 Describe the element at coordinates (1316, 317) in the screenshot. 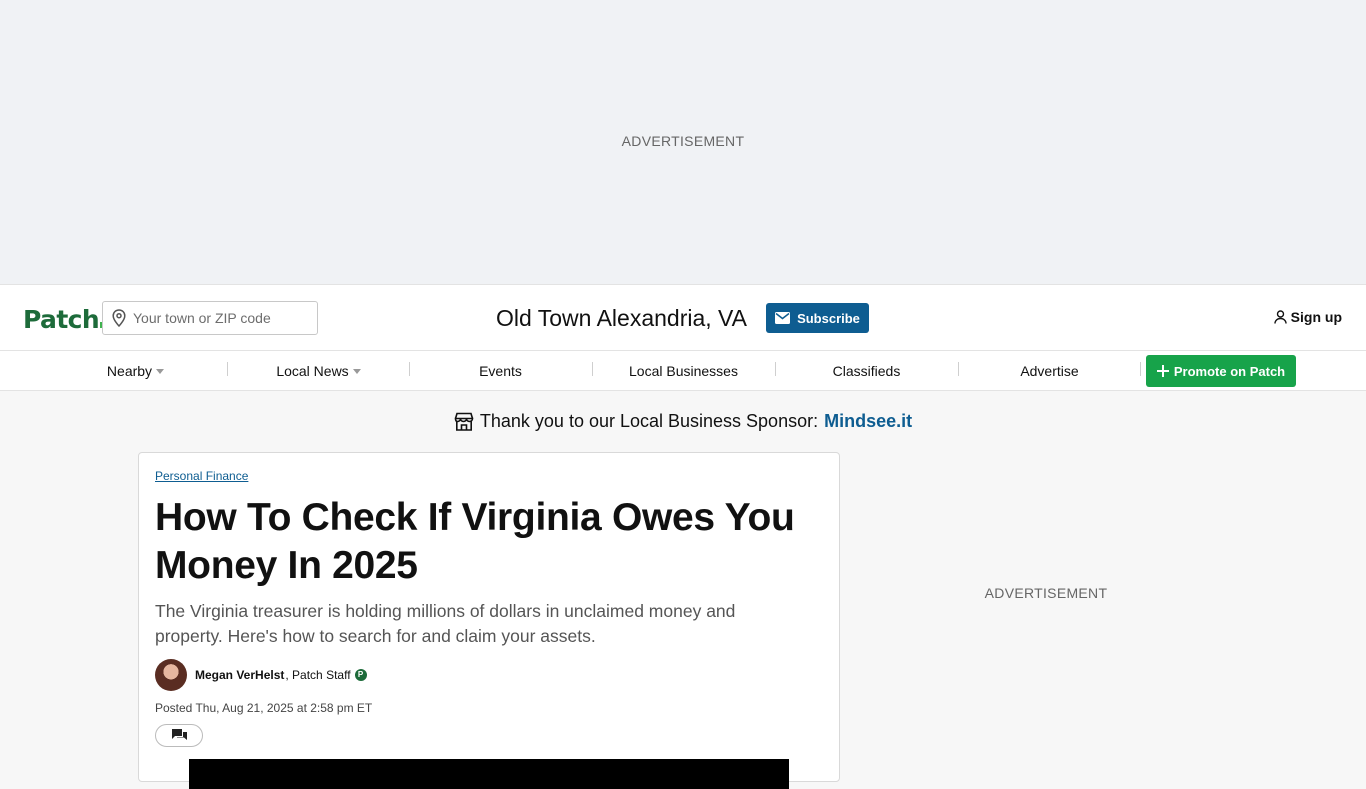

I see `sign-up-label: Sign up` at that location.